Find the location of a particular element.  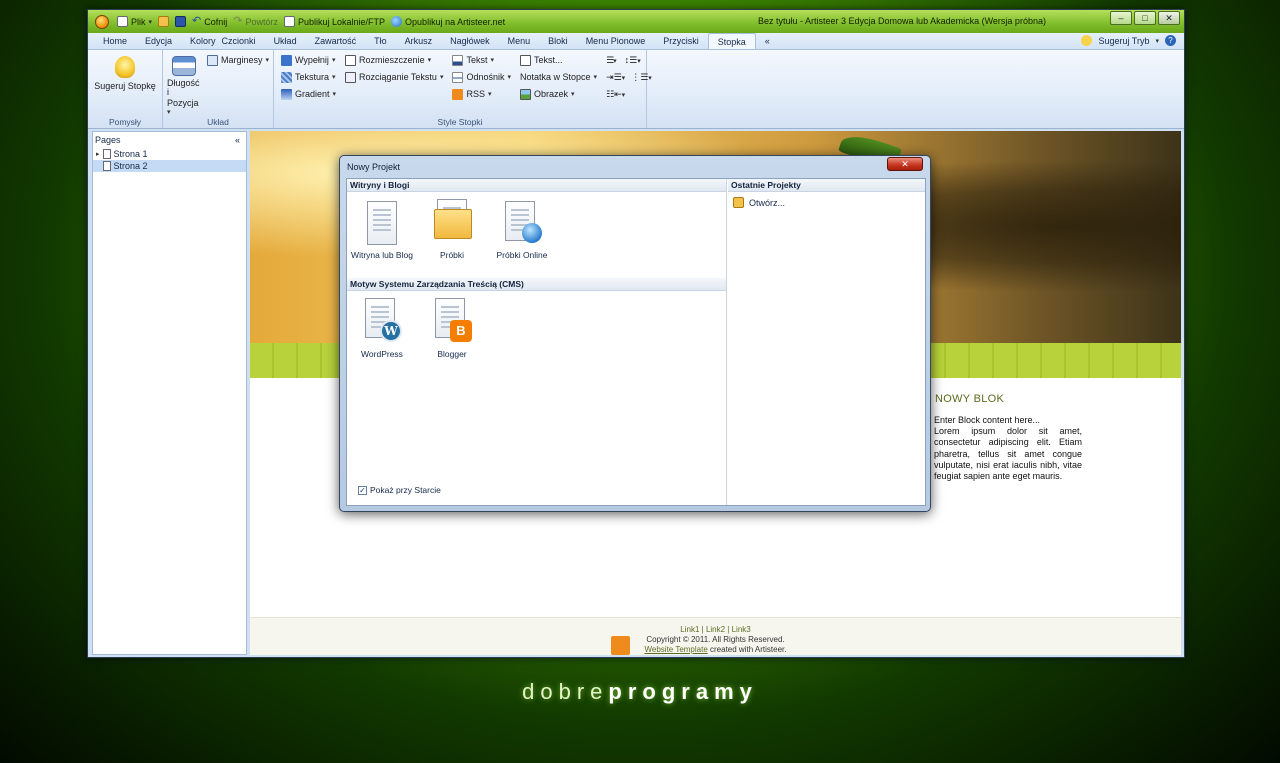

maximize-button: □ is located at coordinates (1145, 18).